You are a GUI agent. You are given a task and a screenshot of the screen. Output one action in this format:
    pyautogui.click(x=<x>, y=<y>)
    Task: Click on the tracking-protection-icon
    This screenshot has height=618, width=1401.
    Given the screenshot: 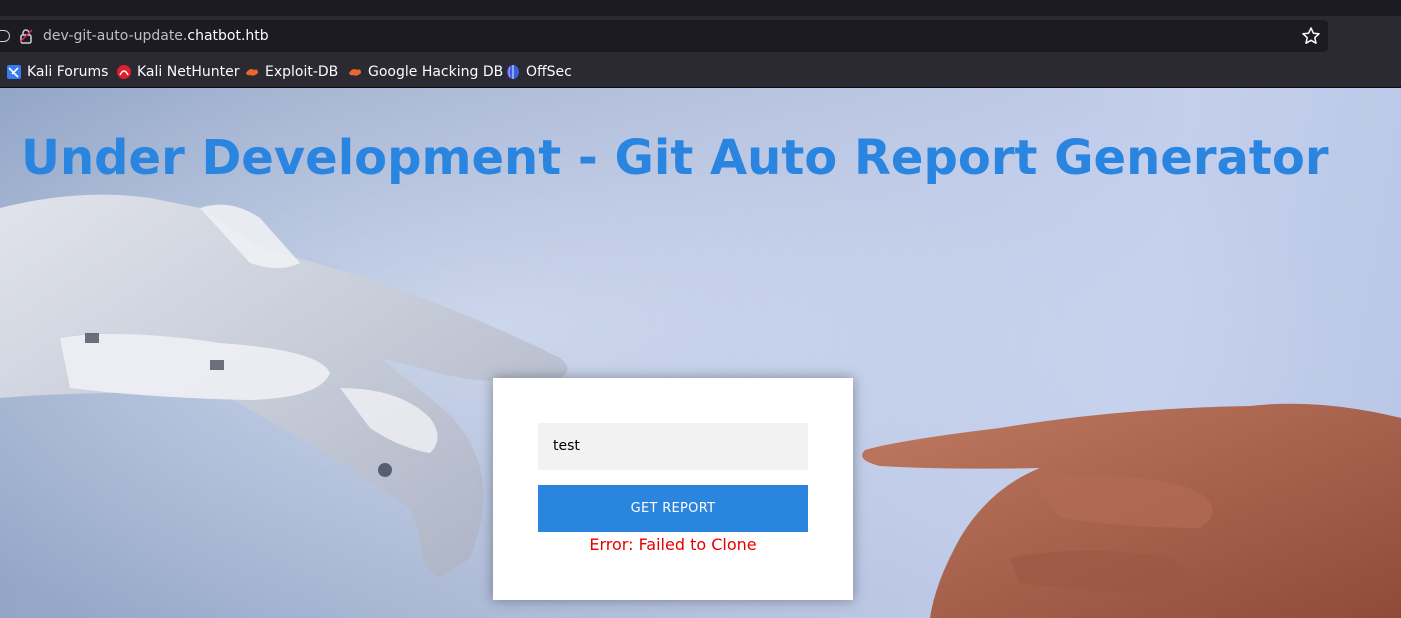 What is the action you would take?
    pyautogui.click(x=5, y=36)
    